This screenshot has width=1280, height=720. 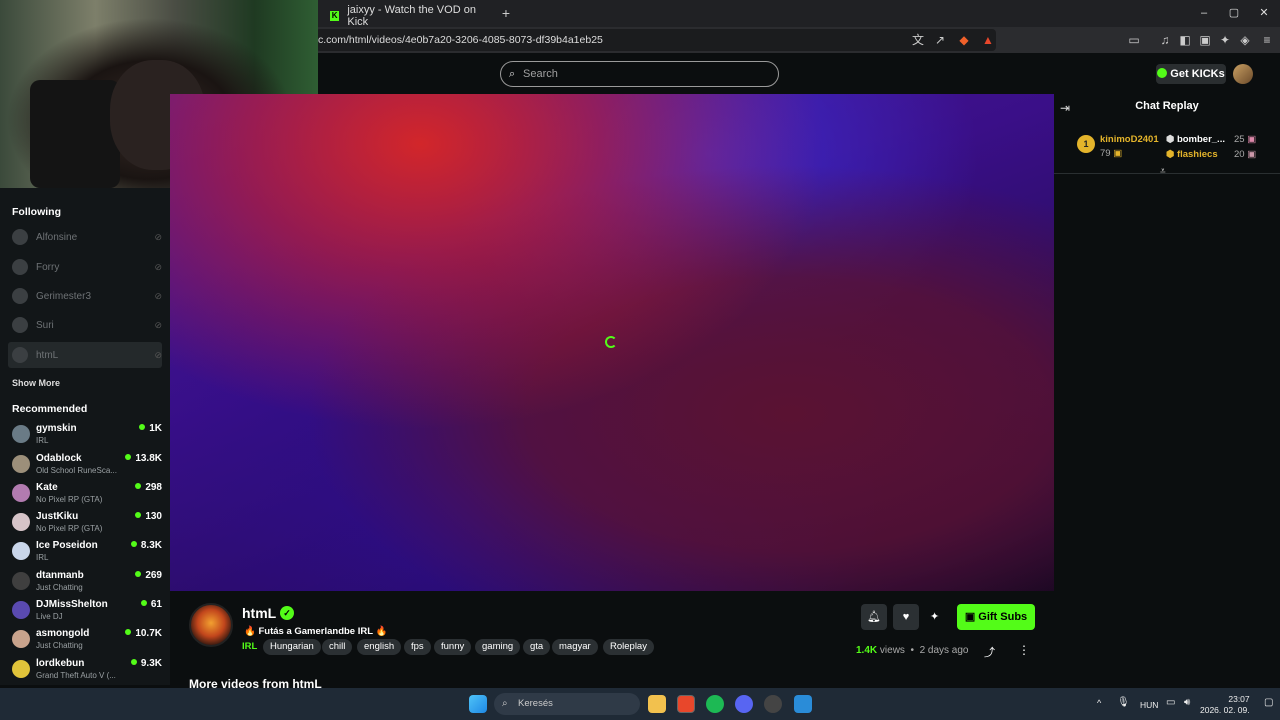 What do you see at coordinates (512, 74) in the screenshot?
I see `search-icon: ⌕` at bounding box center [512, 74].